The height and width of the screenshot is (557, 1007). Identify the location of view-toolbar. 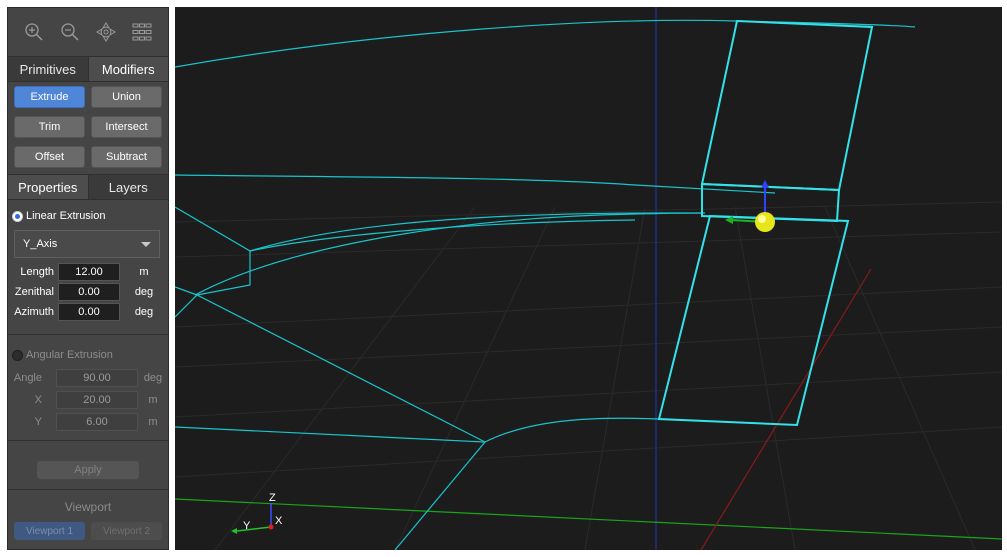
(88, 32).